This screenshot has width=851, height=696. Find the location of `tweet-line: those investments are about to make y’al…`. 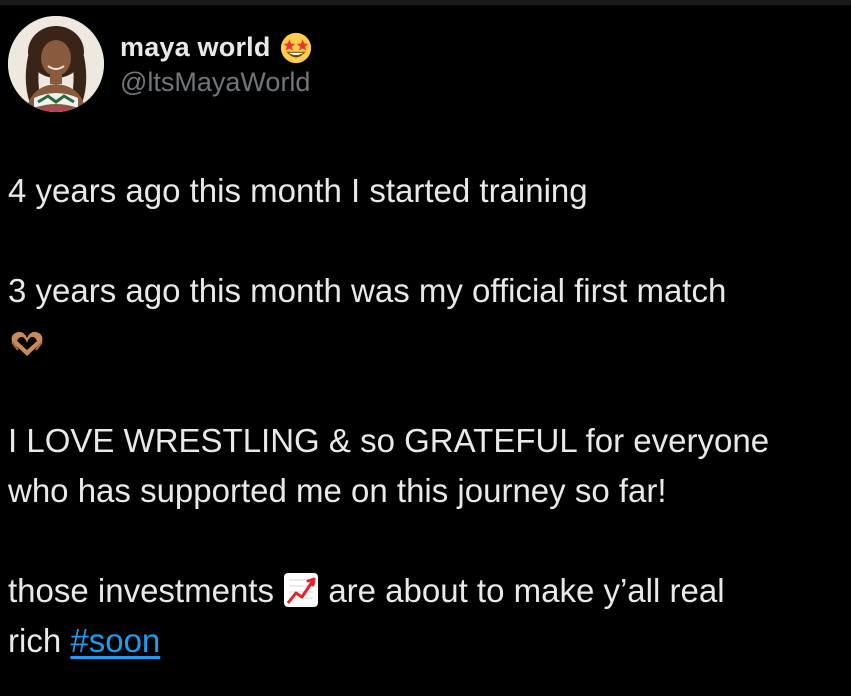

tweet-line: those investments are about to make y’al… is located at coordinates (425, 591).